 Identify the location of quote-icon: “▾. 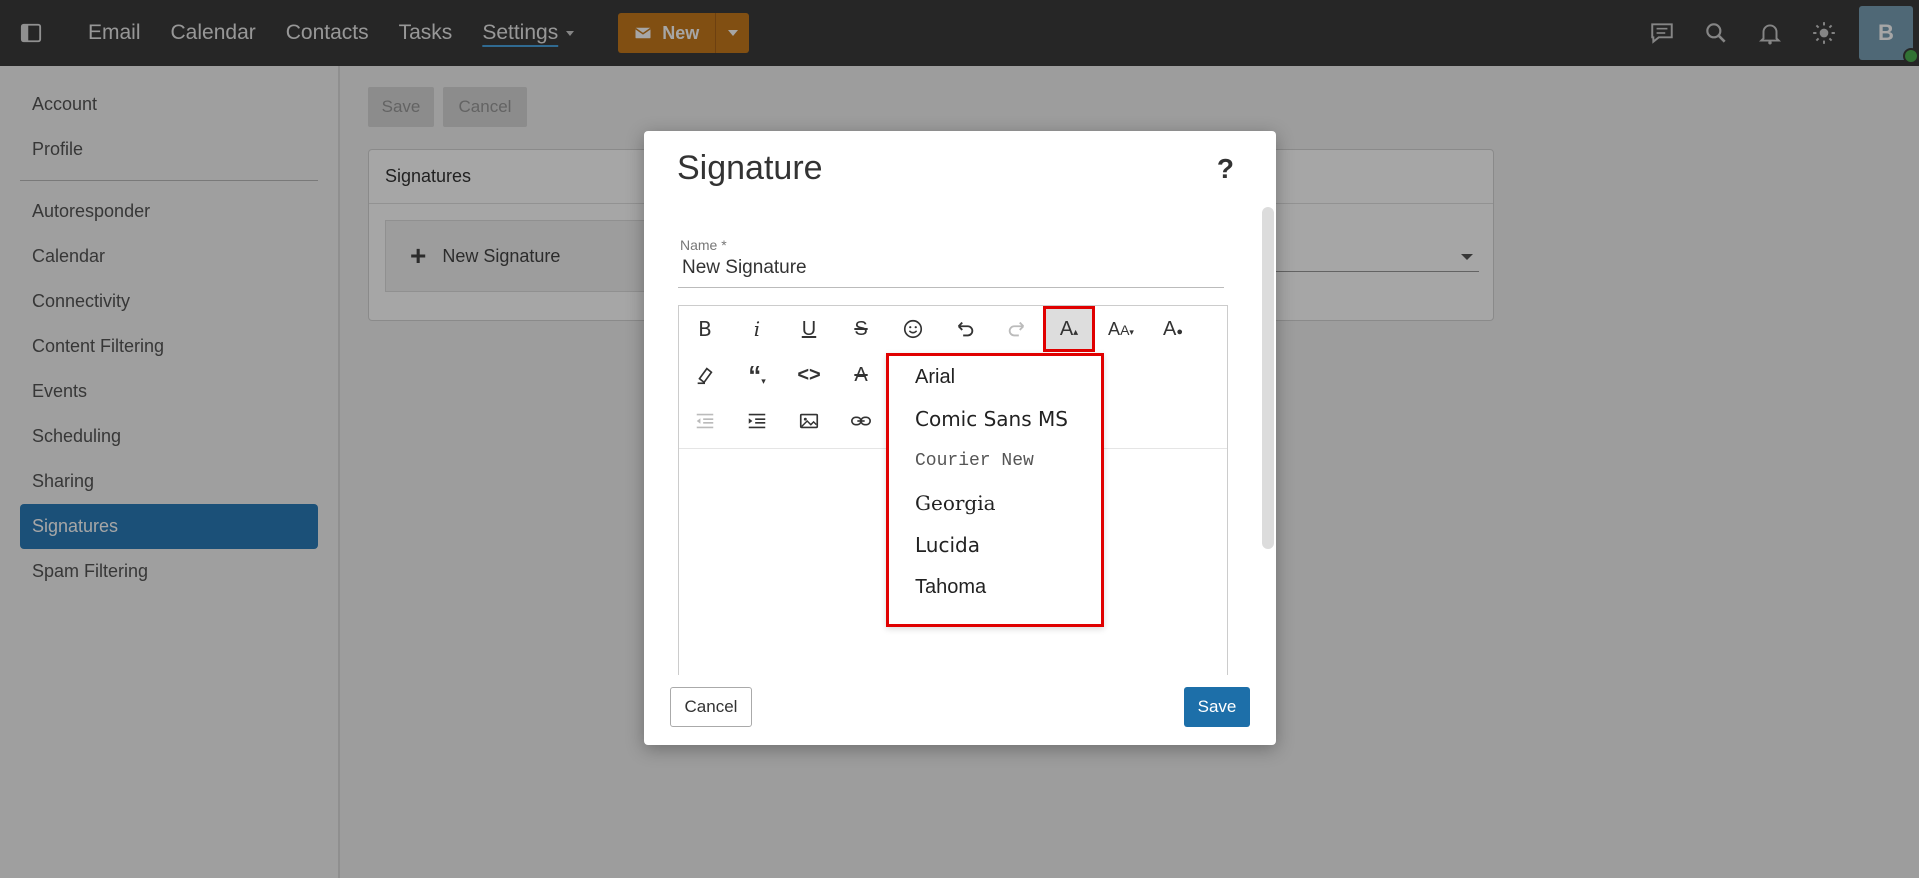
(757, 374).